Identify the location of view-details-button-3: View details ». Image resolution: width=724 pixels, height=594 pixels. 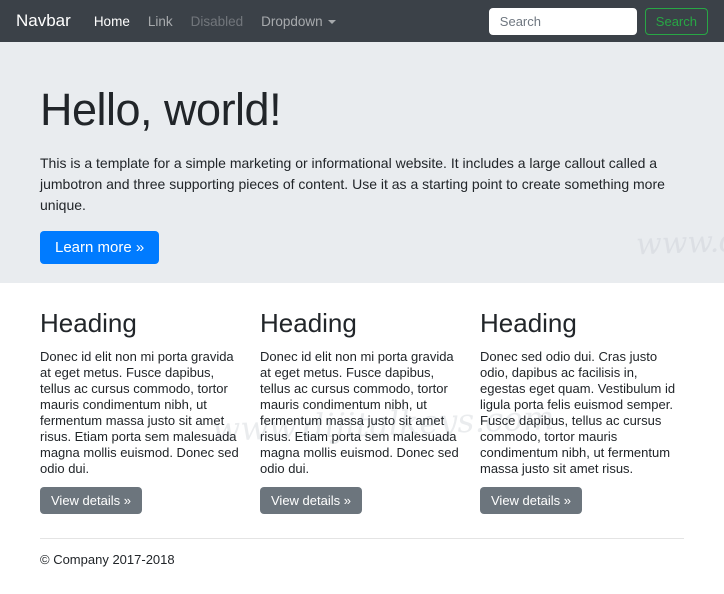
(531, 501).